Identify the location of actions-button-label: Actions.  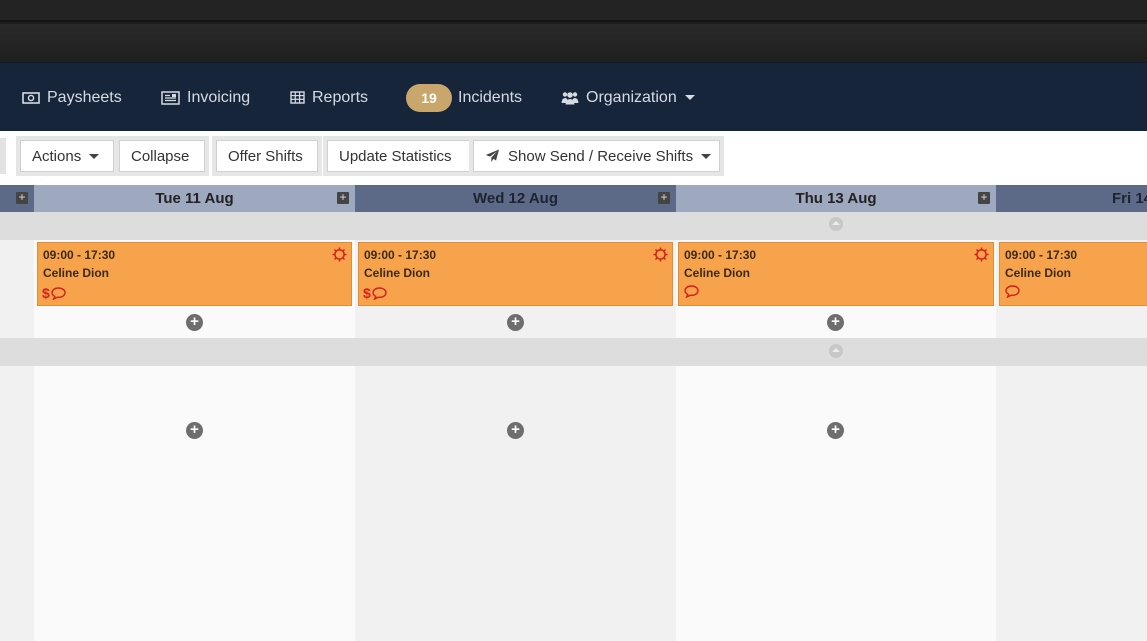
(57, 156).